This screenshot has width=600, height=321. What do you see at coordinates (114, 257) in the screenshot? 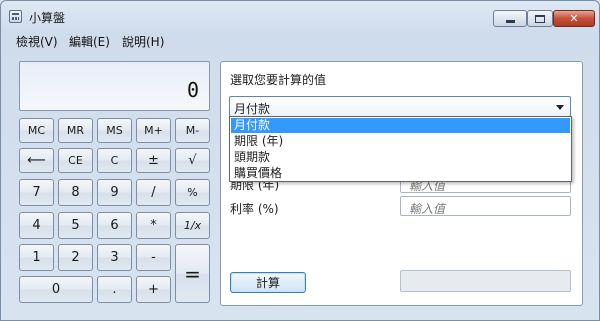
I see `digit-3-button: 3` at bounding box center [114, 257].